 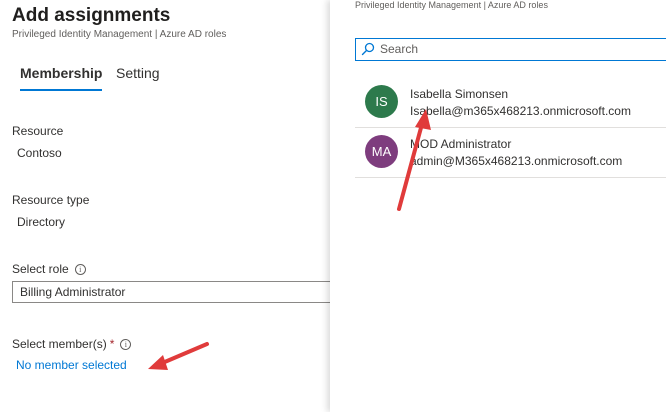 I want to click on page-title: Add assignments, so click(x=91, y=15).